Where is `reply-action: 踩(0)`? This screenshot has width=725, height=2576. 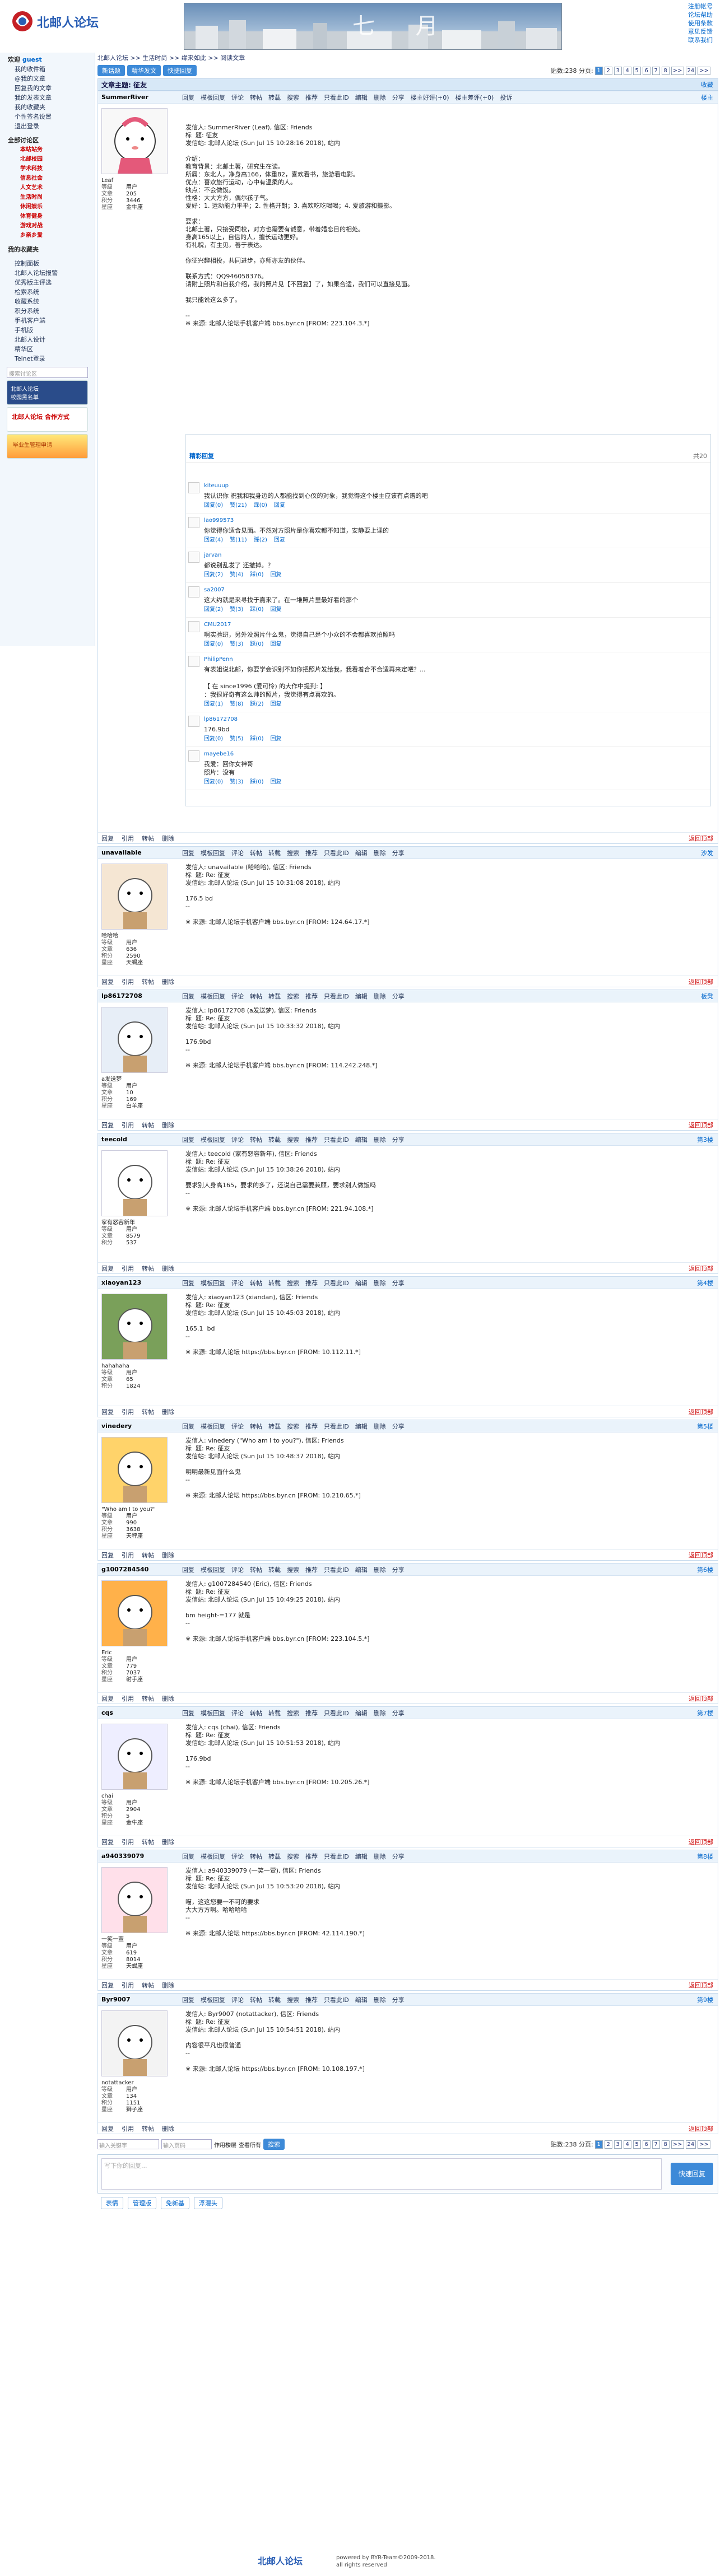
reply-action: 踩(0) is located at coordinates (256, 782).